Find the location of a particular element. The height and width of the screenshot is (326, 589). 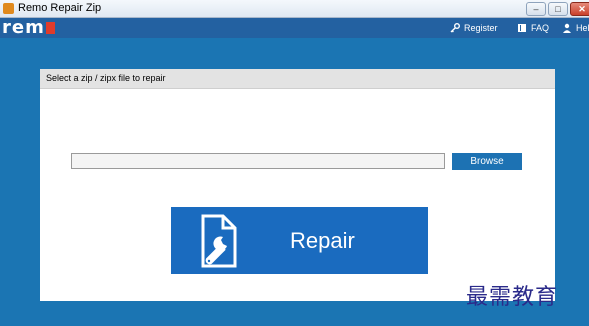

help-link: Help is located at coordinates (575, 28).